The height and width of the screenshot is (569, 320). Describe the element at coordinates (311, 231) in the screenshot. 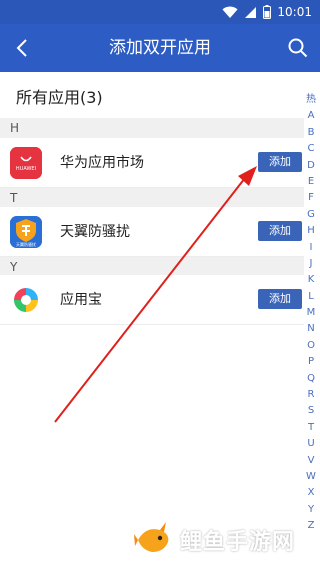

I see `index-item: H` at that location.